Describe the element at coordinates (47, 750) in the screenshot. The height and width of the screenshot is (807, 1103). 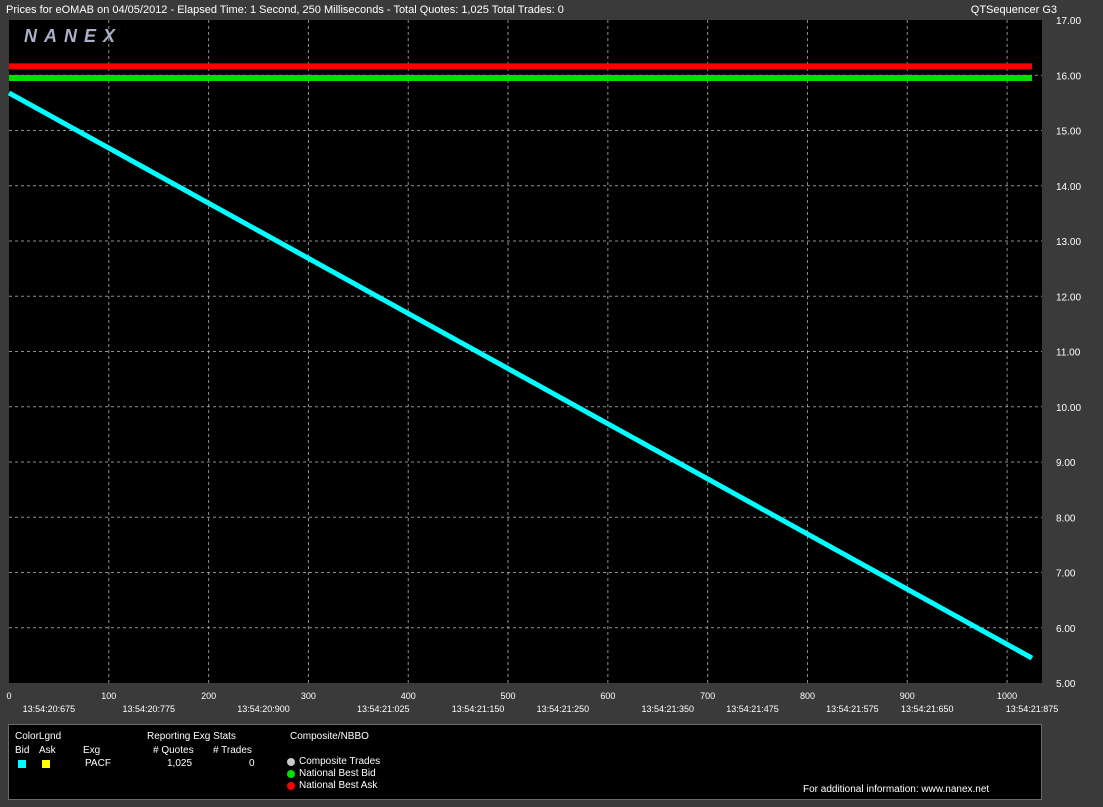
I see `ask-legend-label: Ask` at that location.